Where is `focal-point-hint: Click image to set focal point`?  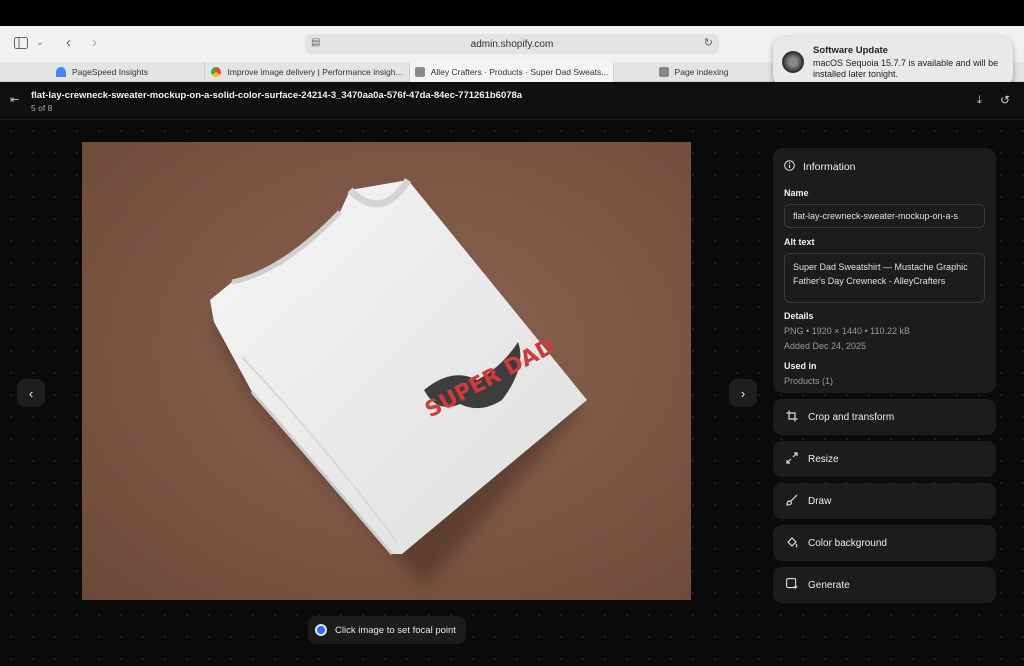 focal-point-hint: Click image to set focal point is located at coordinates (387, 630).